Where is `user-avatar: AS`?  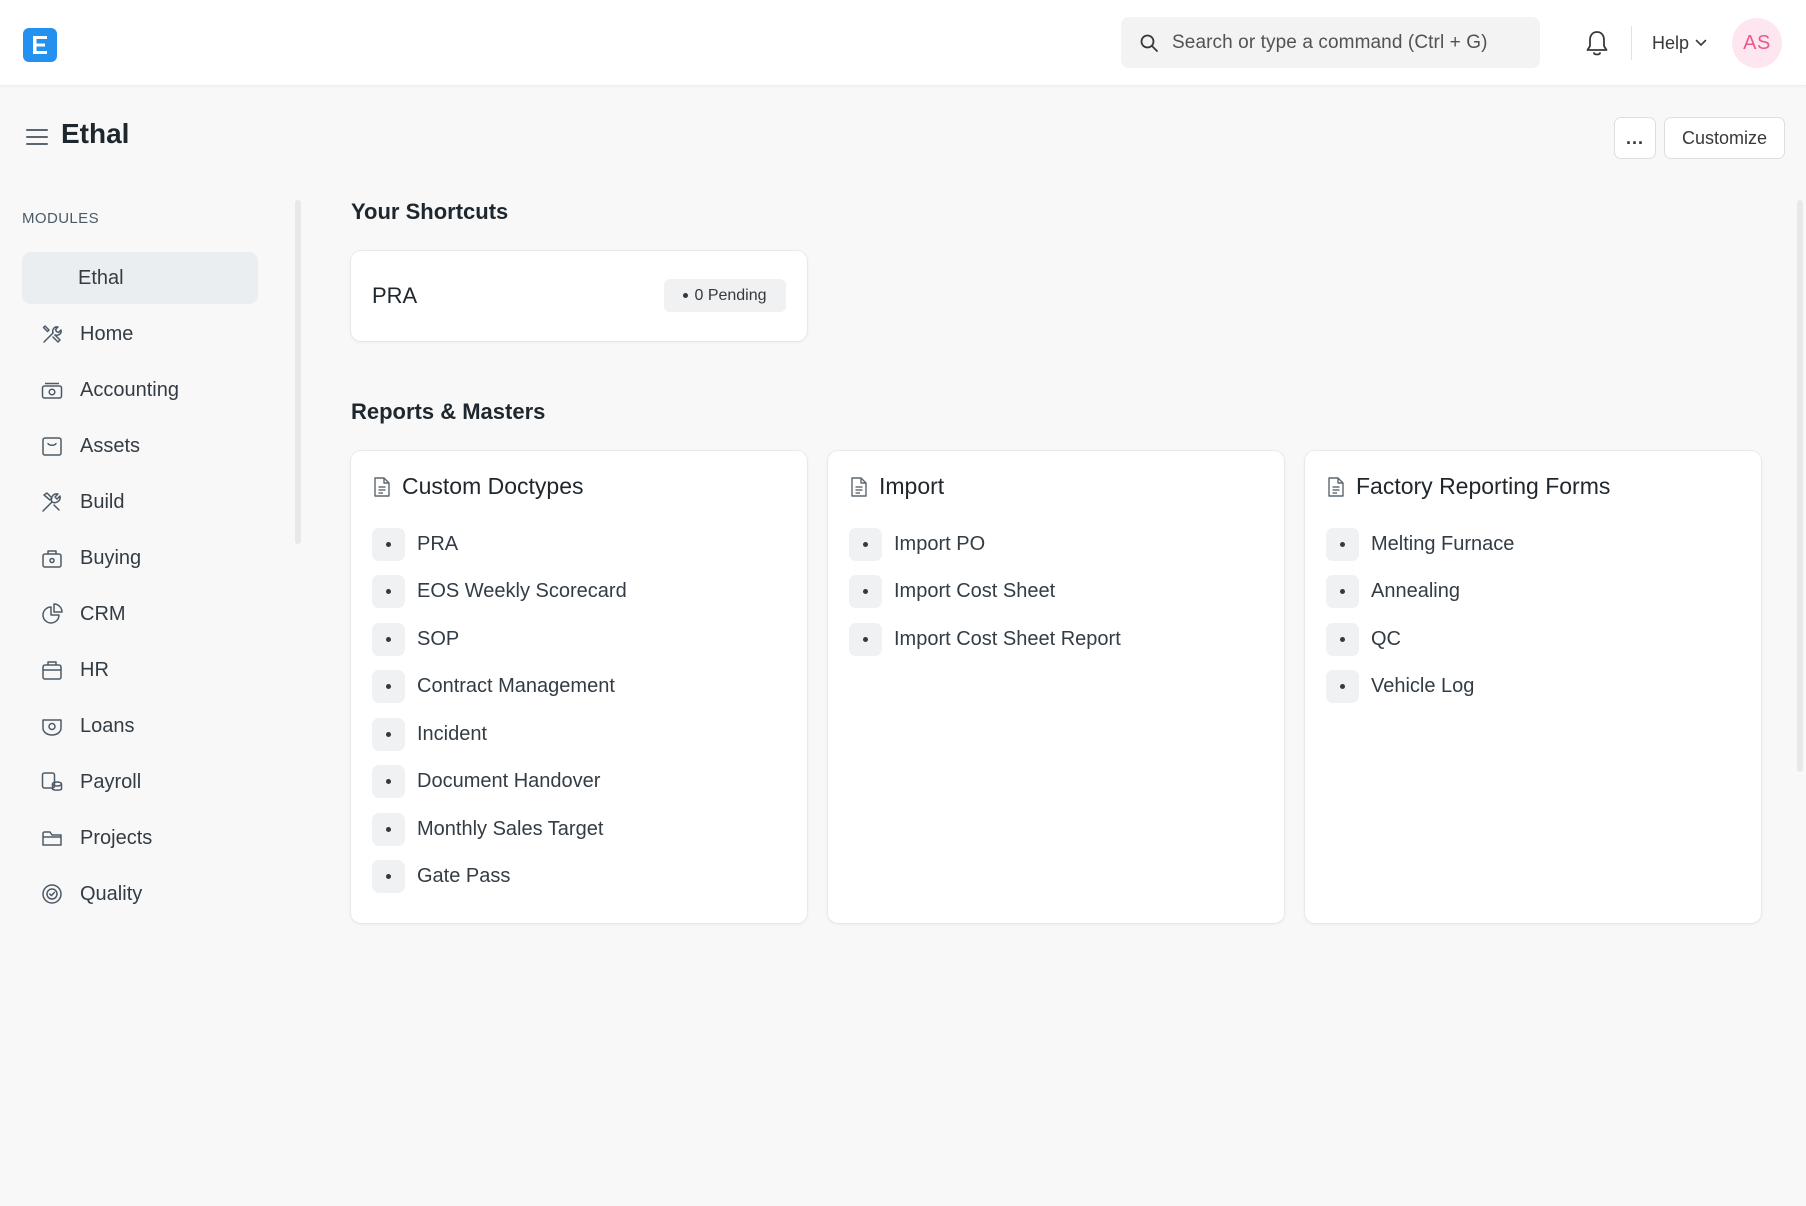
user-avatar: AS is located at coordinates (1757, 43).